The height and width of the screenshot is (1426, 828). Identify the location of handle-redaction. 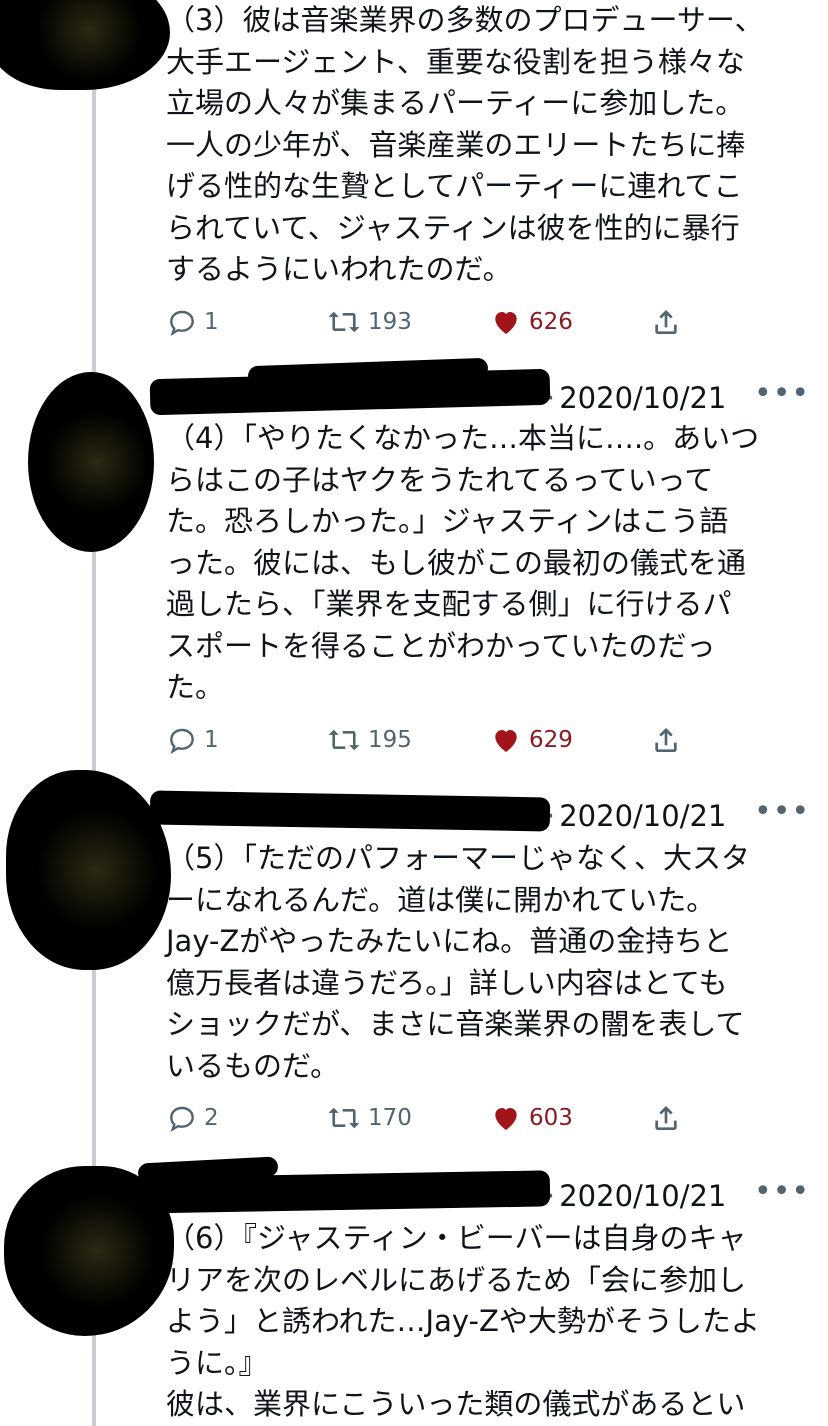
(350, 811).